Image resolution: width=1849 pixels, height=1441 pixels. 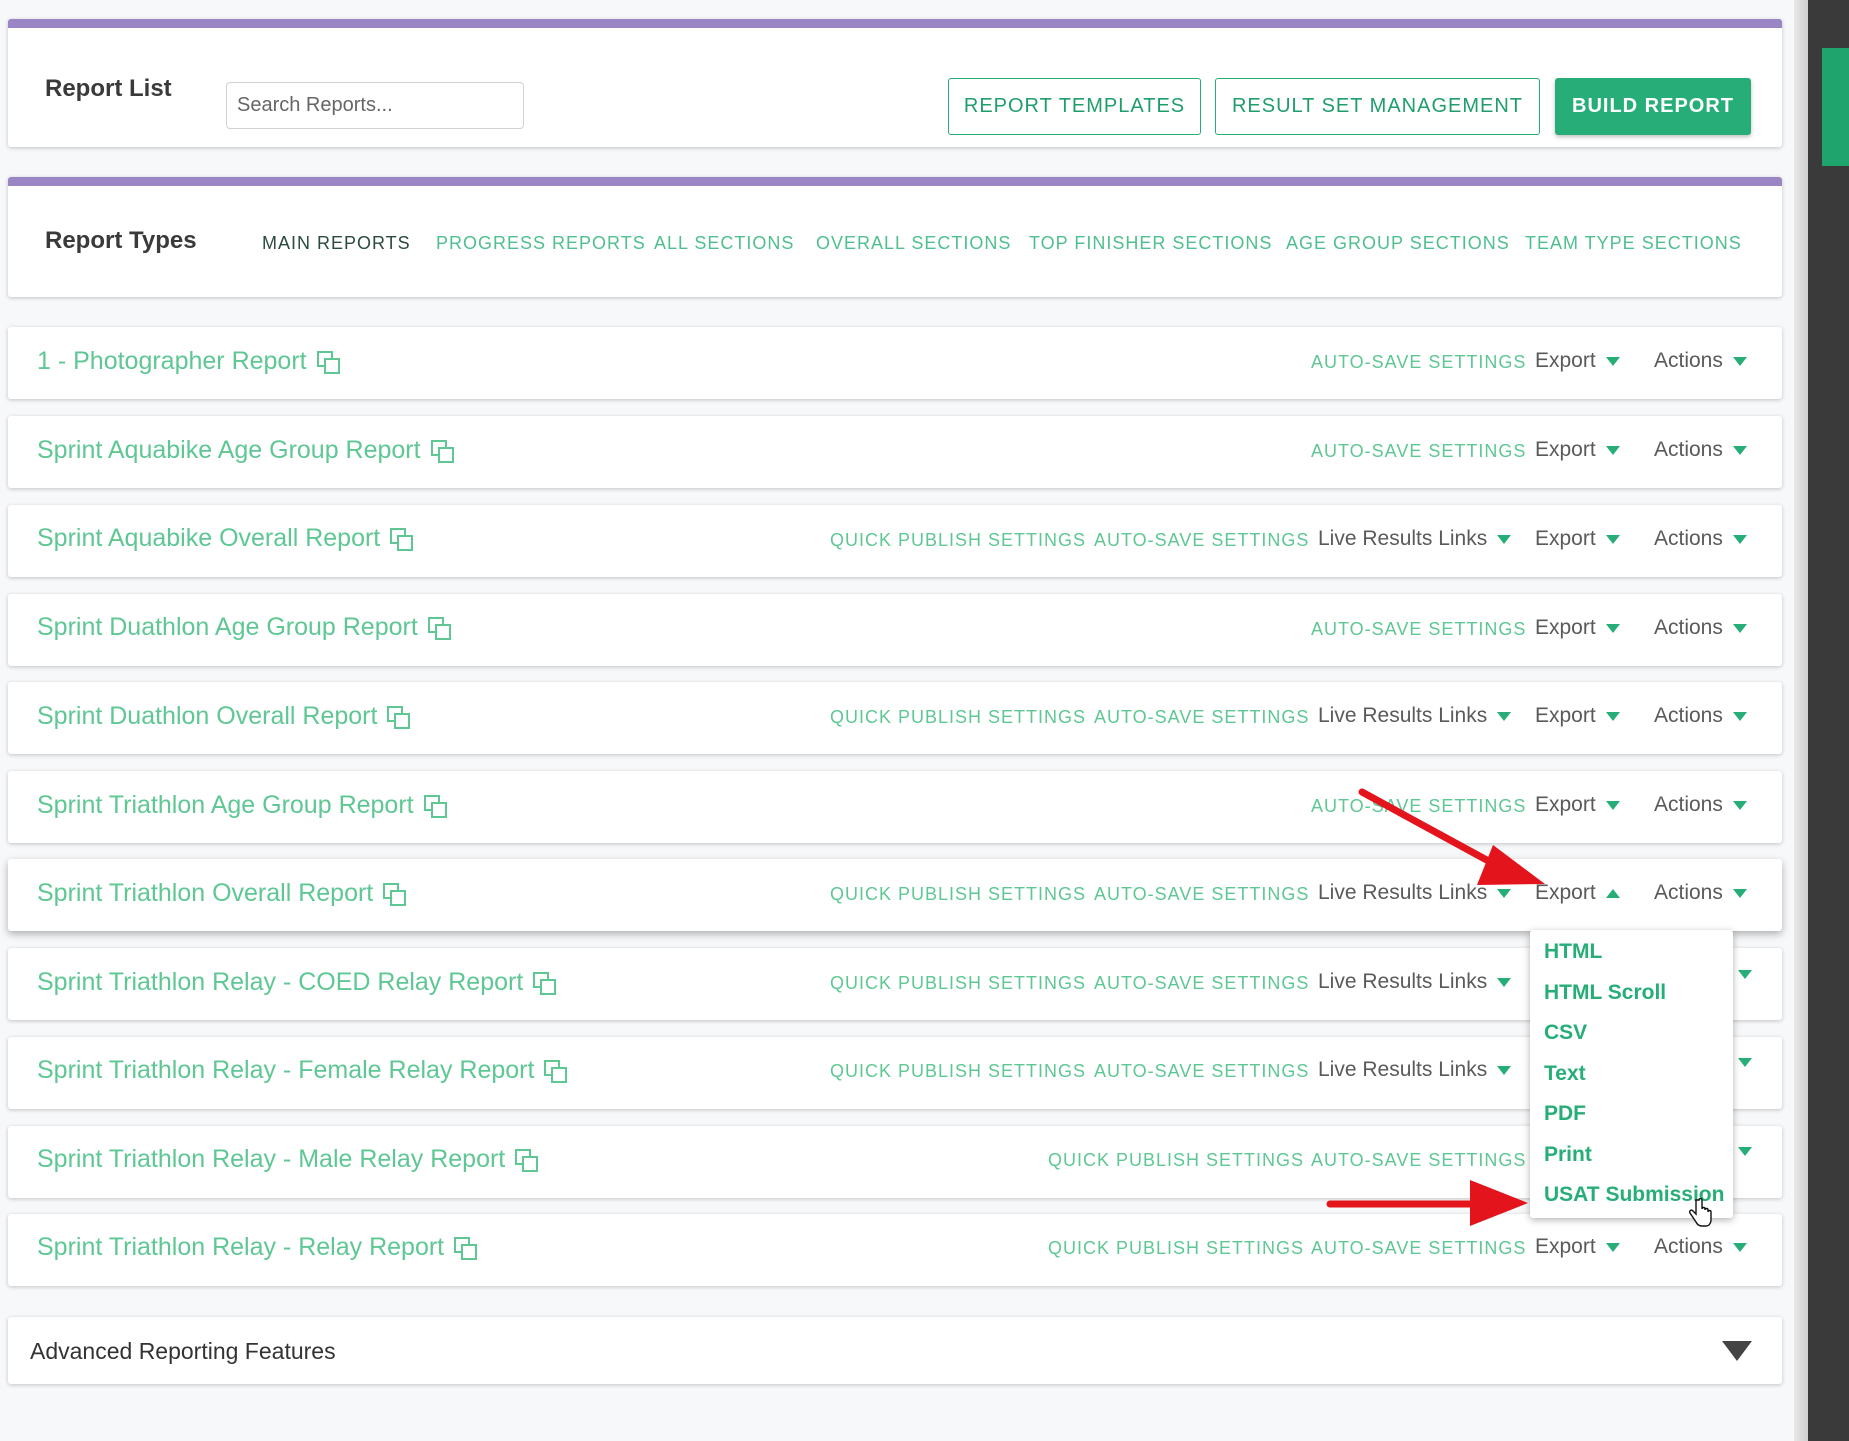 What do you see at coordinates (1565, 1114) in the screenshot?
I see `export-pdf-item: PDF` at bounding box center [1565, 1114].